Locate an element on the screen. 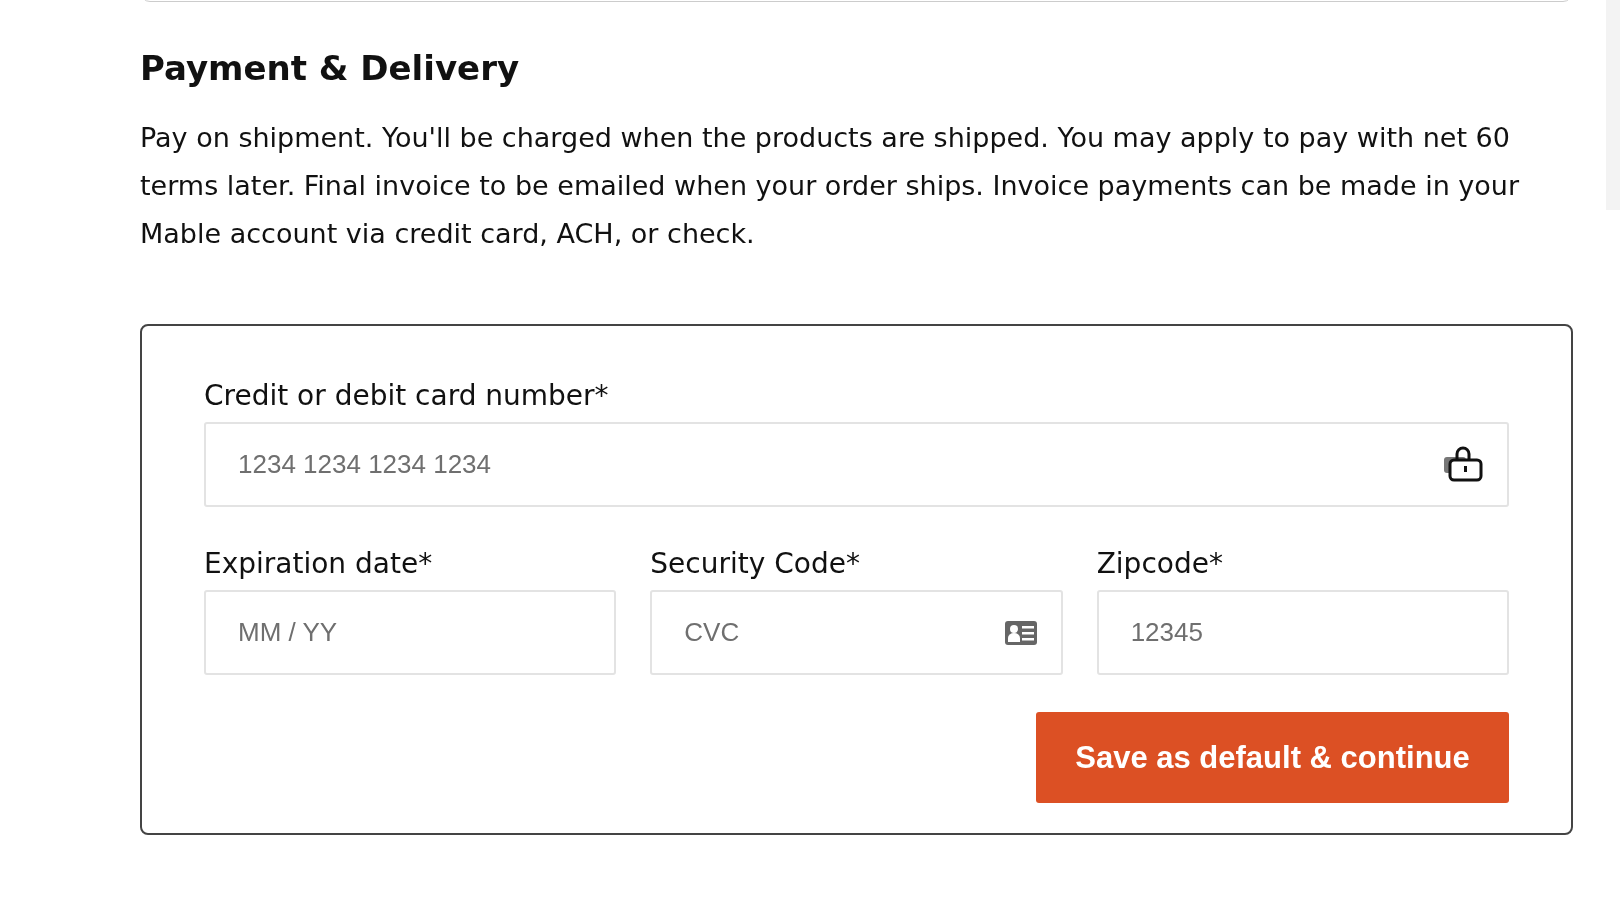 This screenshot has height=904, width=1620. field-label: Zipcode* is located at coordinates (1160, 564).